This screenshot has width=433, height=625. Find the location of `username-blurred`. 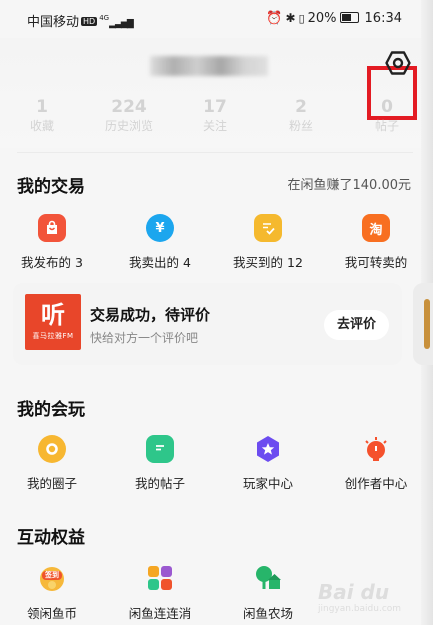

username-blurred is located at coordinates (209, 66).